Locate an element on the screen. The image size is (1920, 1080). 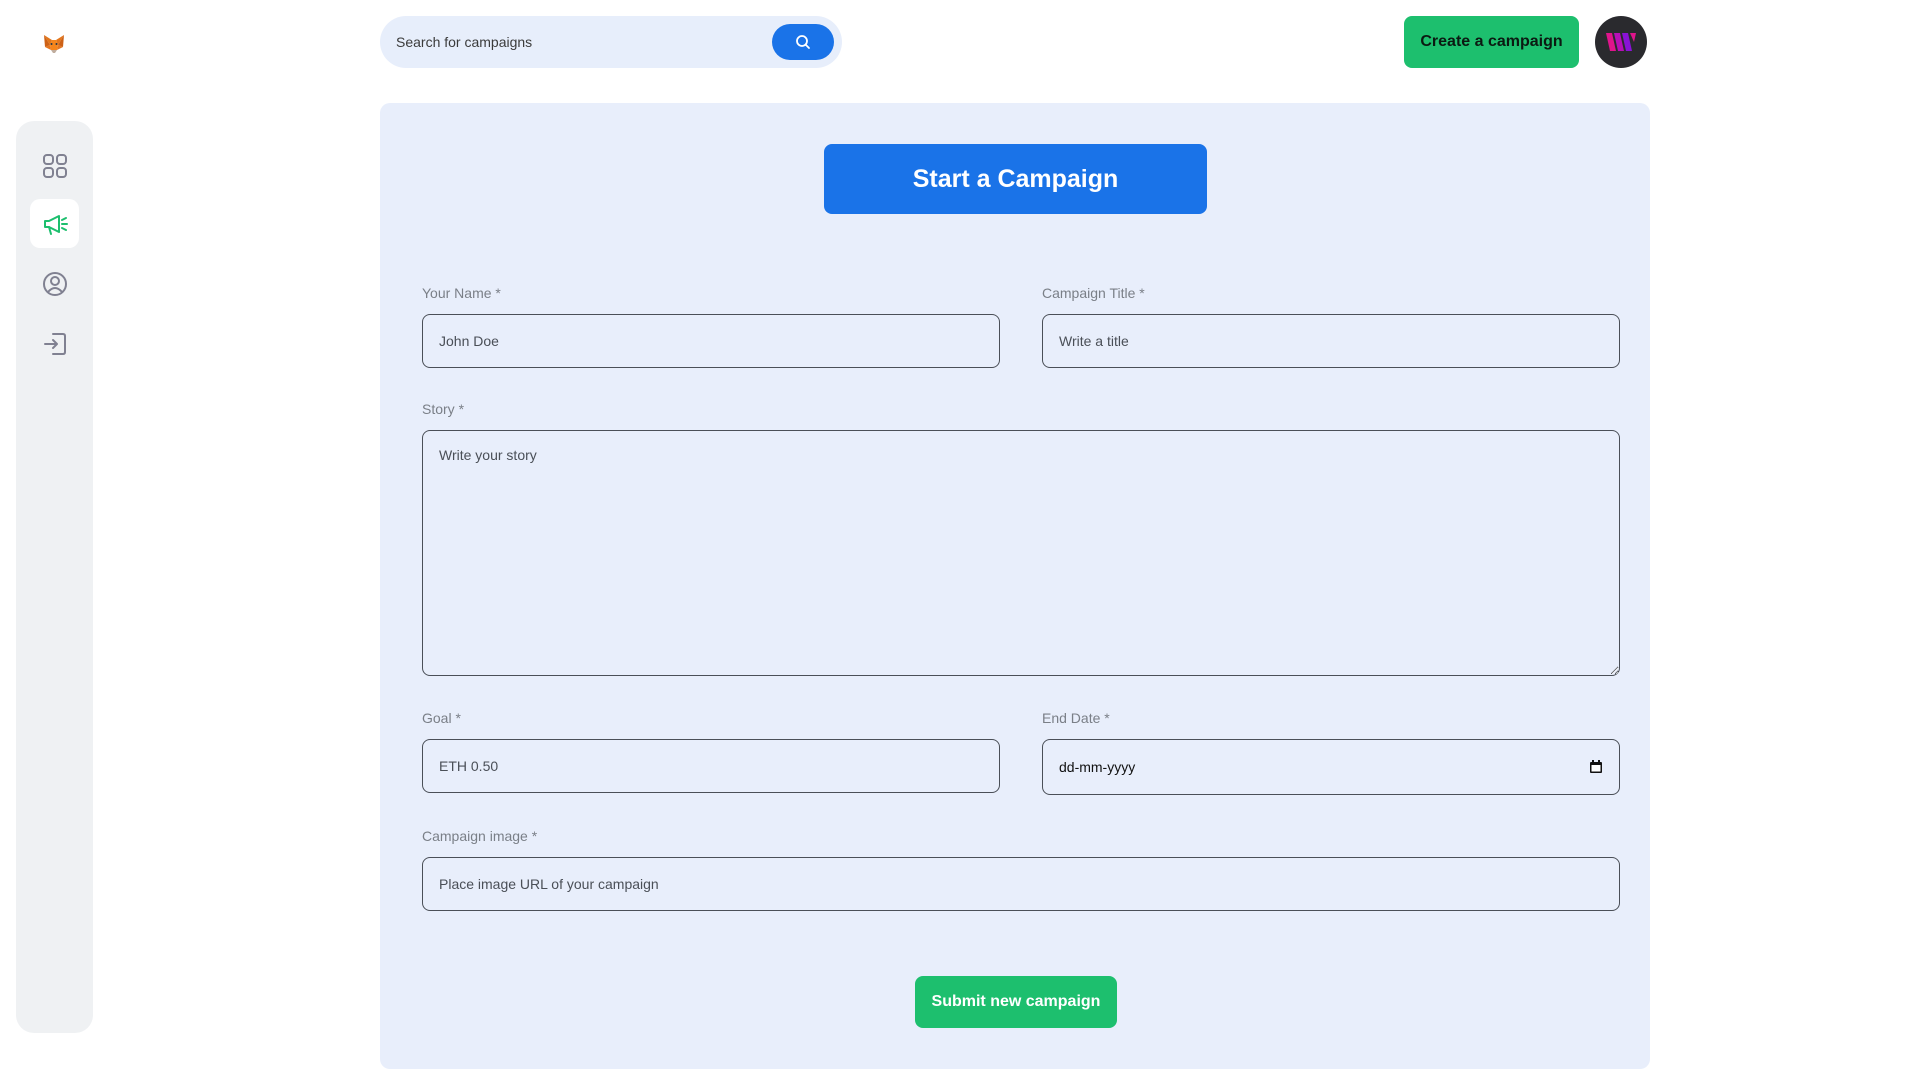
user-avatar-icon is located at coordinates (1621, 42).